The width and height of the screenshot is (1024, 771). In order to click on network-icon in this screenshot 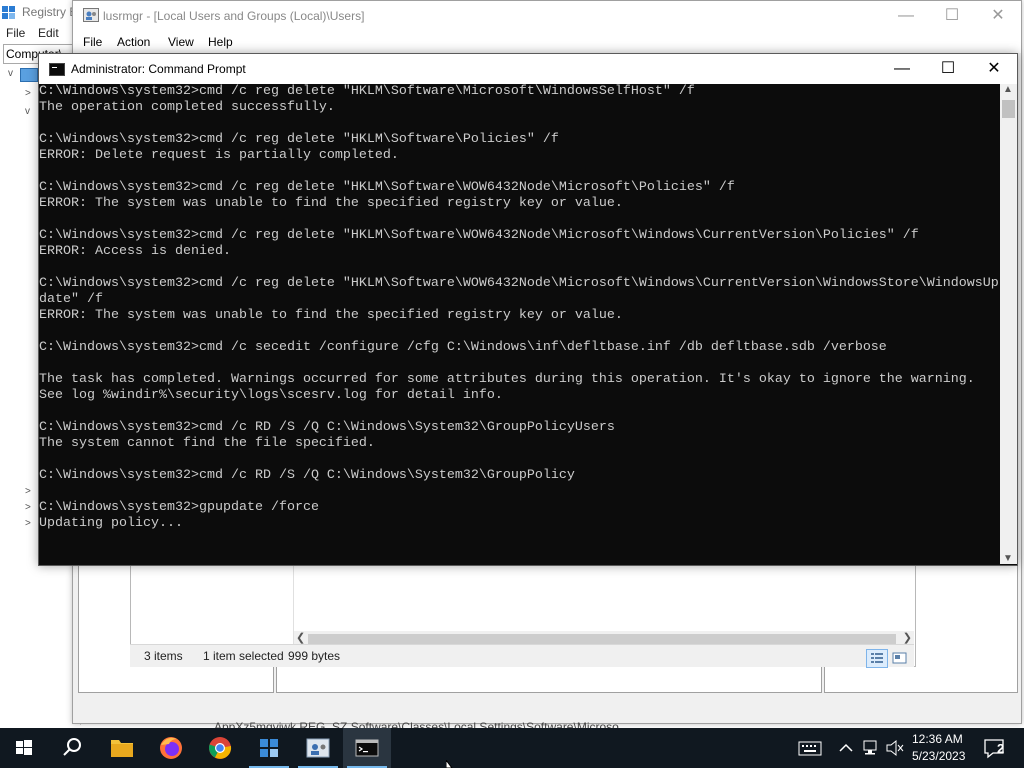, I will do `click(870, 747)`.